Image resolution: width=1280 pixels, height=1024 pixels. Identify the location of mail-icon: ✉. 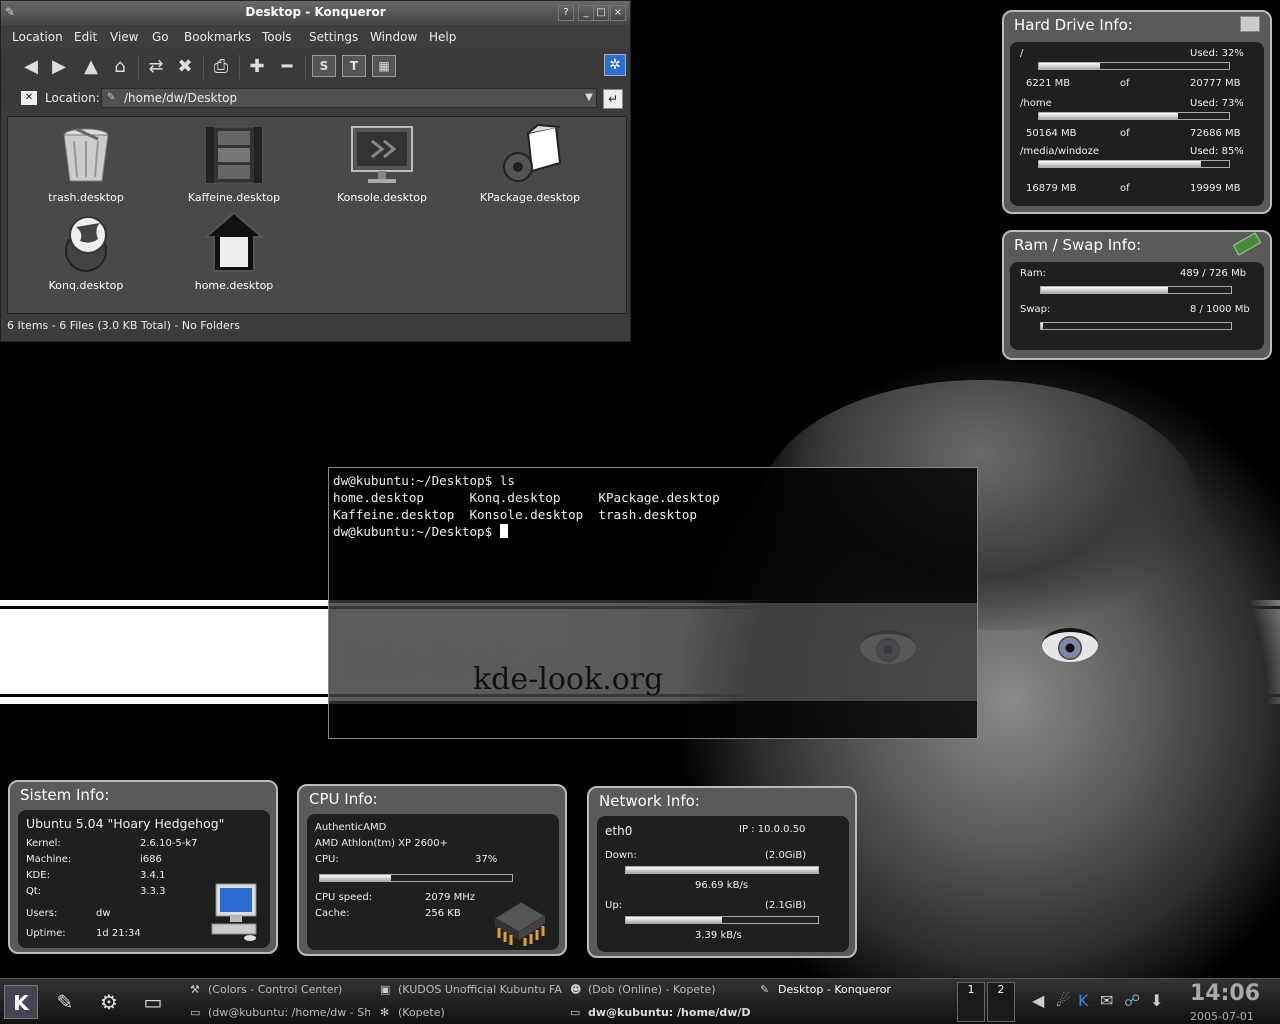
(1106, 1000).